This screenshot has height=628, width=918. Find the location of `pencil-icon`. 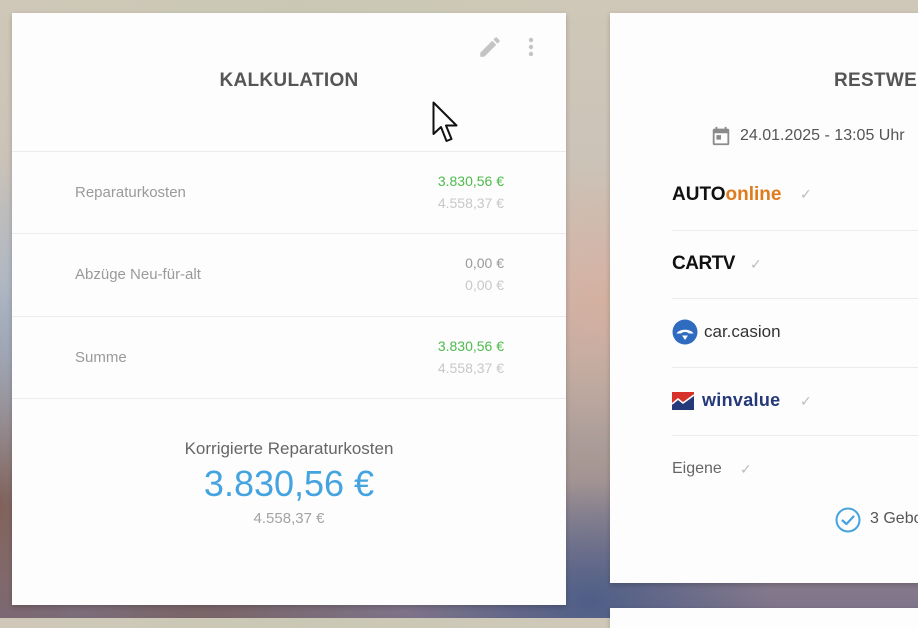

pencil-icon is located at coordinates (490, 47).